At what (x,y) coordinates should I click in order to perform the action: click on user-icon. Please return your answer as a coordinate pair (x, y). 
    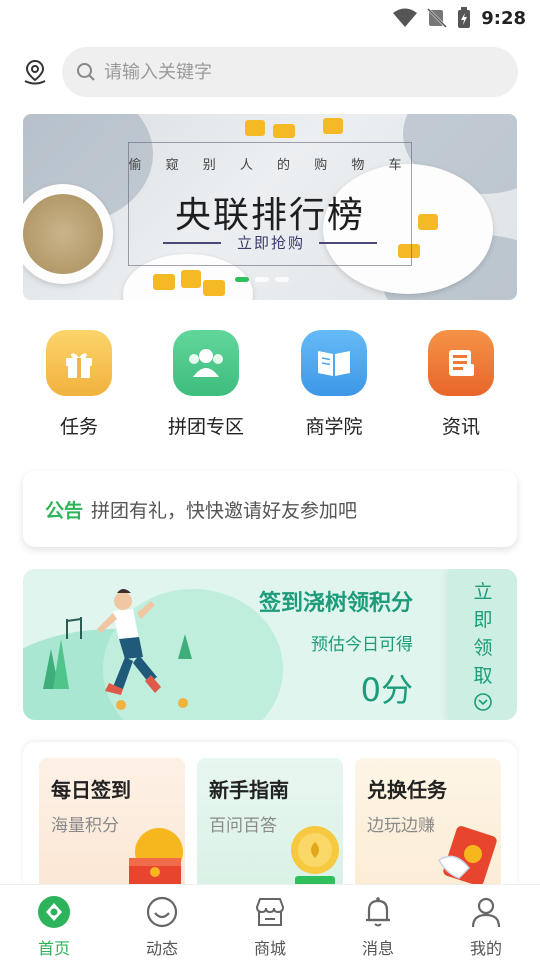
    Looking at the image, I should click on (486, 912).